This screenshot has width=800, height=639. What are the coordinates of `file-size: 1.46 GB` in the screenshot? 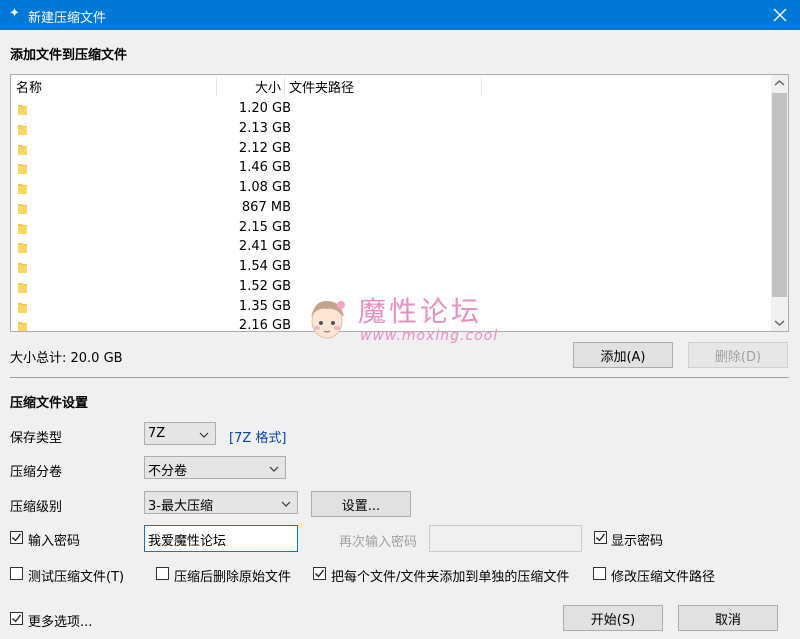 It's located at (264, 168).